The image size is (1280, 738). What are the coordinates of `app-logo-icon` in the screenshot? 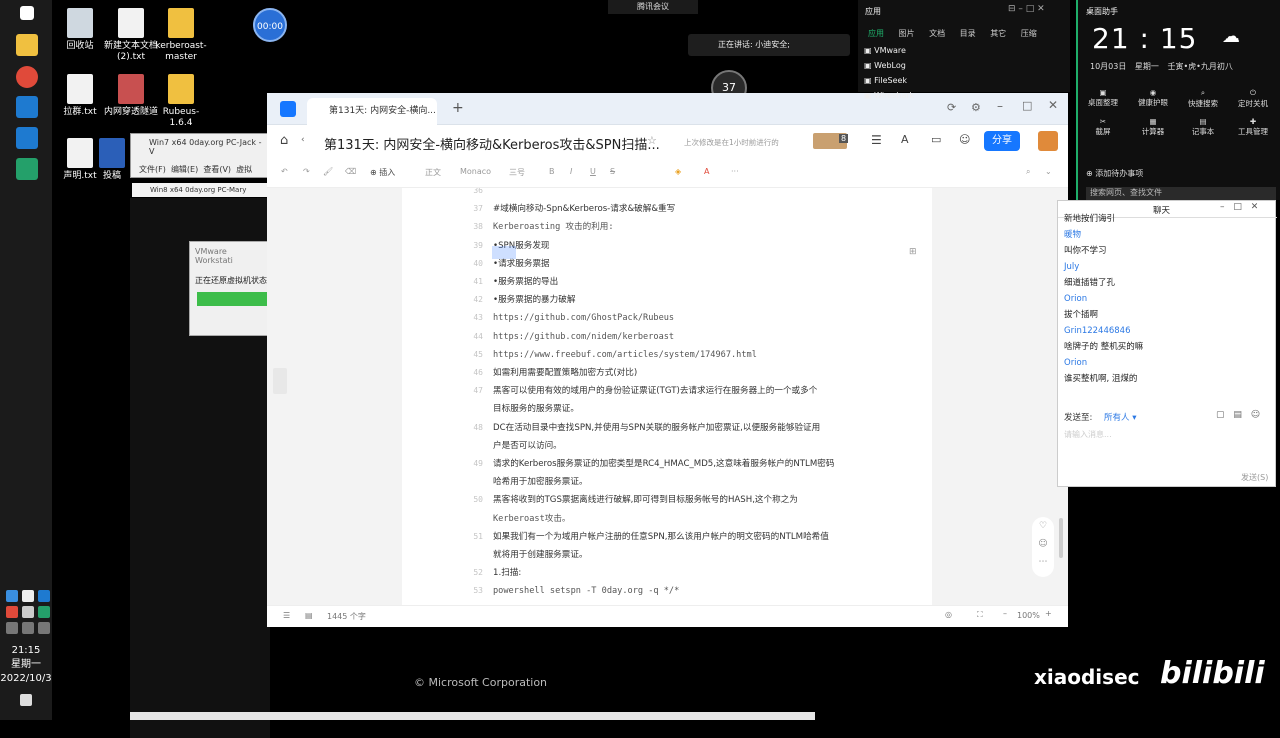 It's located at (288, 109).